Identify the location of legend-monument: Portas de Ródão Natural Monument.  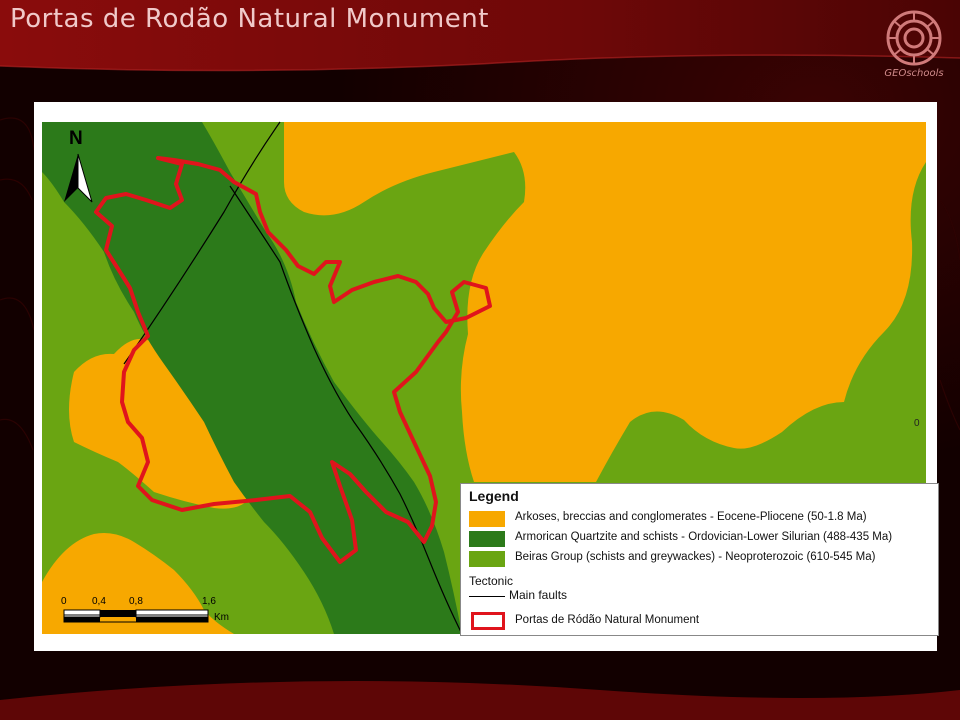
(607, 620).